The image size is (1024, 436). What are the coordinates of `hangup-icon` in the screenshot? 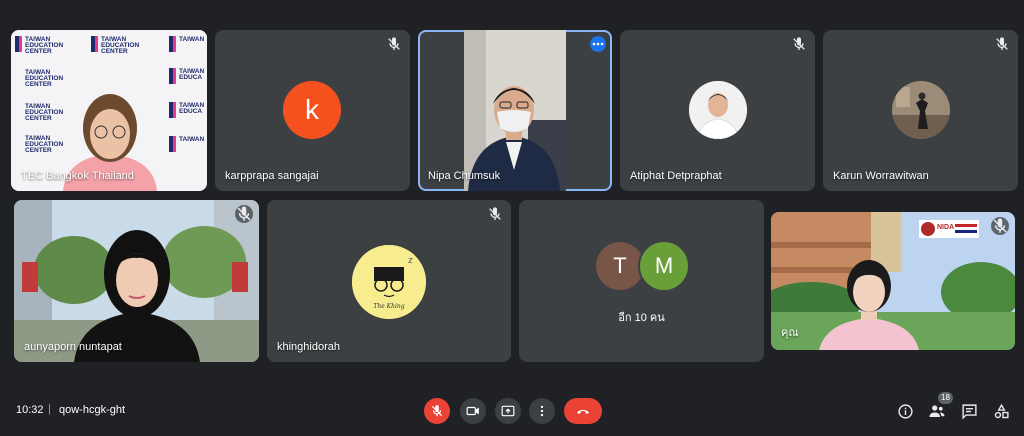 It's located at (583, 411).